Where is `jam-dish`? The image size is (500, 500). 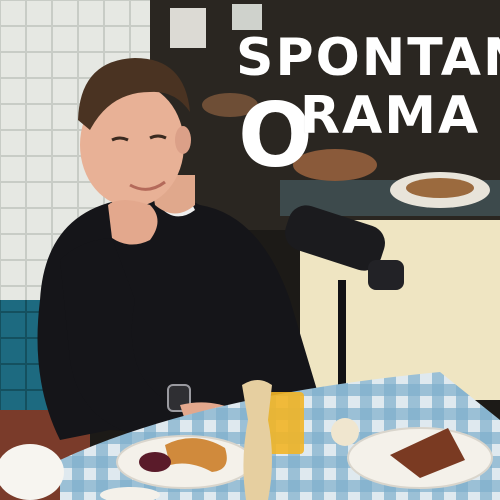
jam-dish is located at coordinates (155, 462).